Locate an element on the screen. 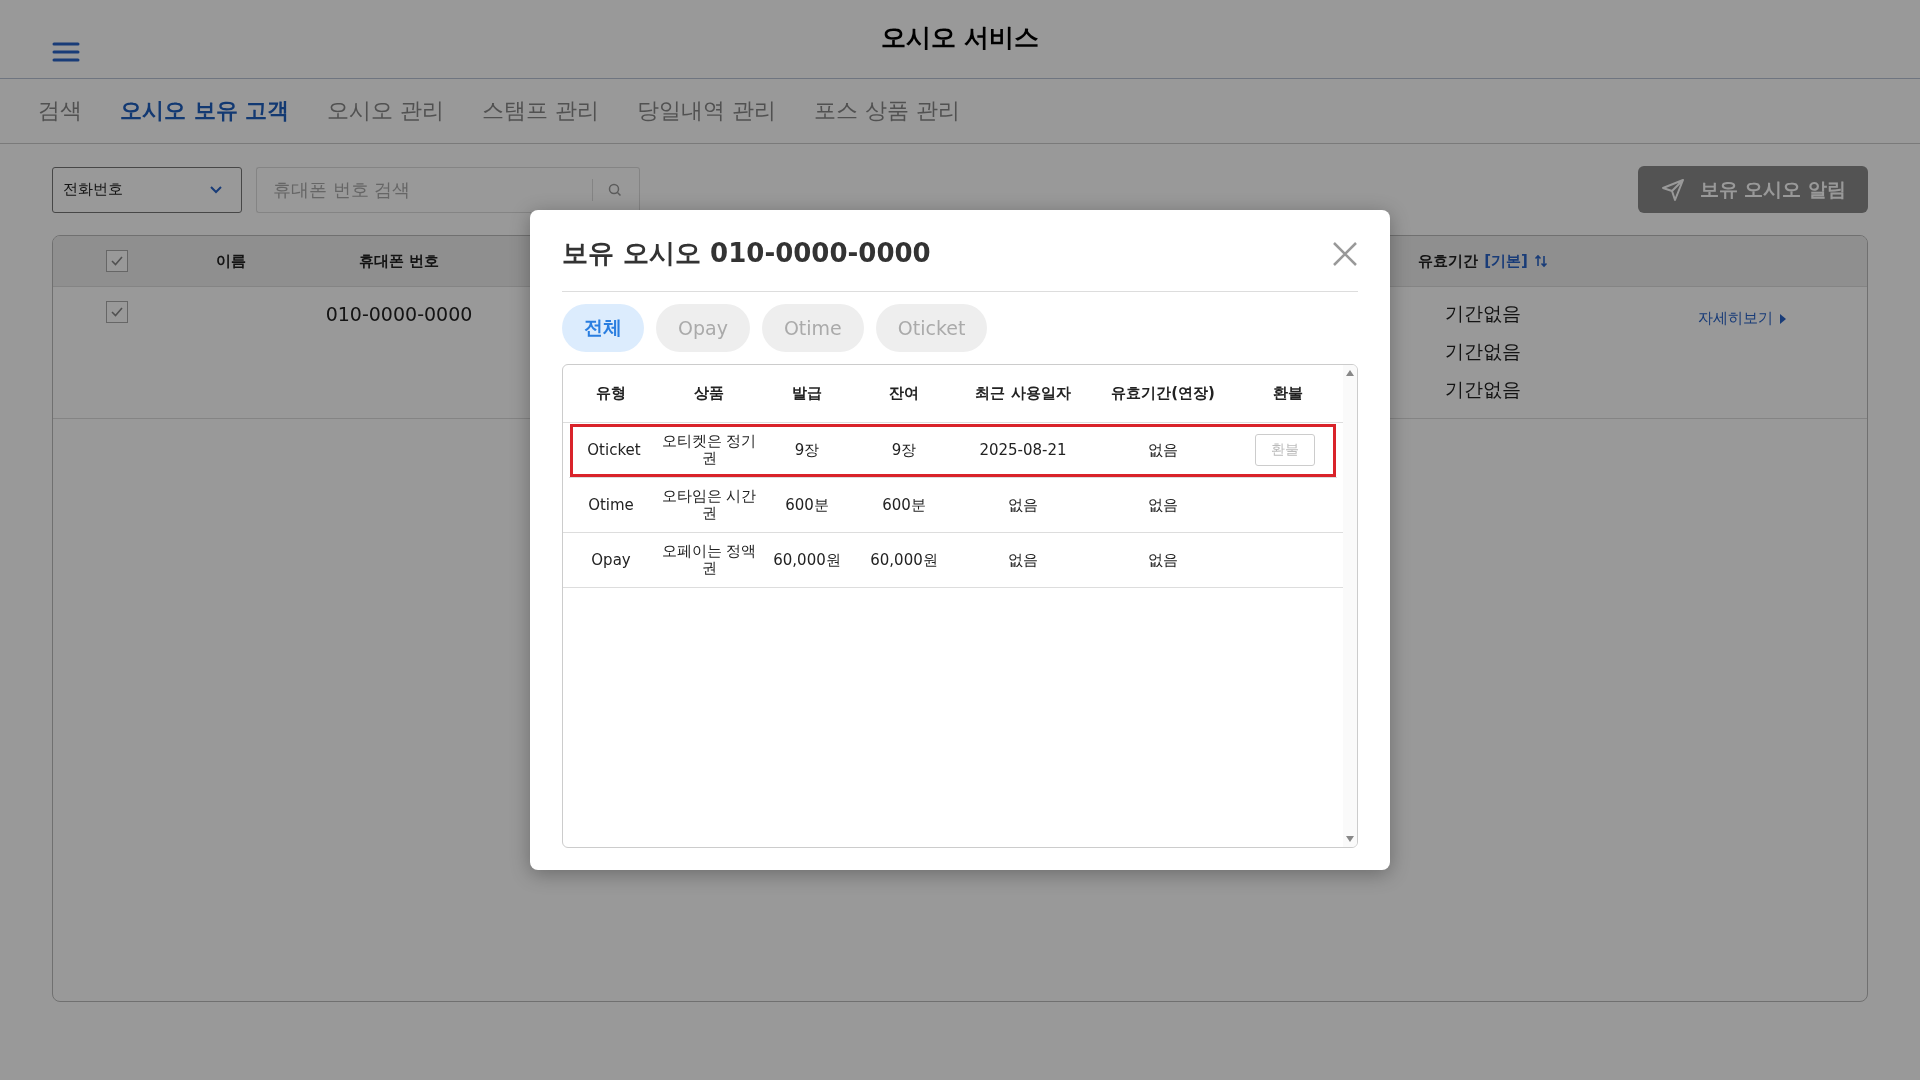 This screenshot has height=1080, width=1920. sort-icon is located at coordinates (1540, 261).